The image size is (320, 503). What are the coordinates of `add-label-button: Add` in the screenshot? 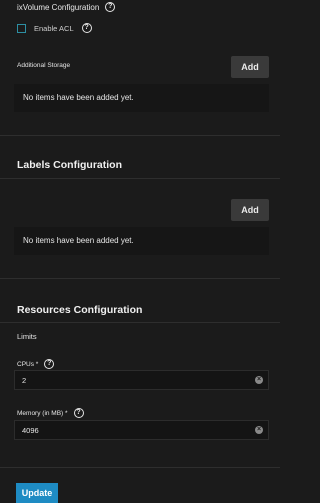 It's located at (250, 210).